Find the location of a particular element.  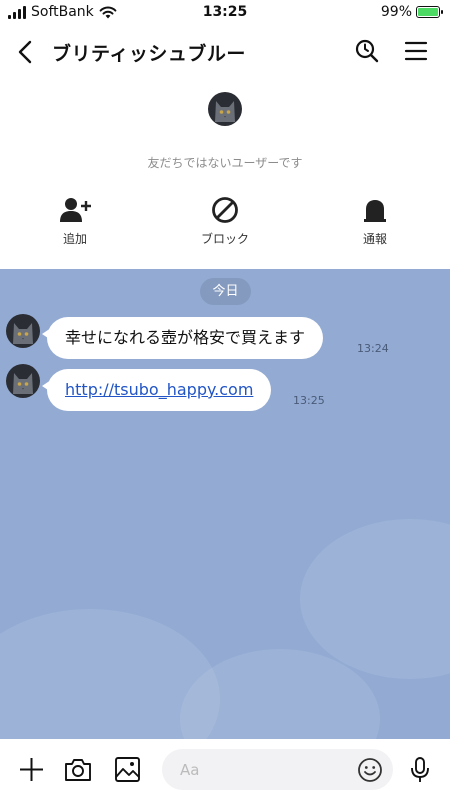

status-bar: SoftBank 13:25 99% is located at coordinates (225, 13).